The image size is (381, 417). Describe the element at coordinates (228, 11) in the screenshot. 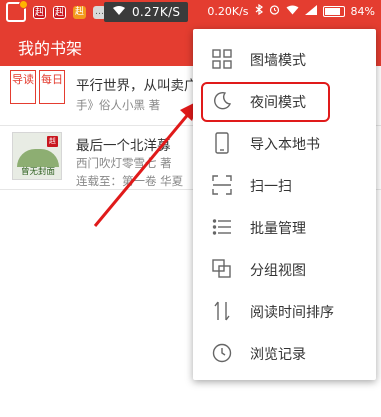

I see `download-speed: 0.20K/s` at that location.